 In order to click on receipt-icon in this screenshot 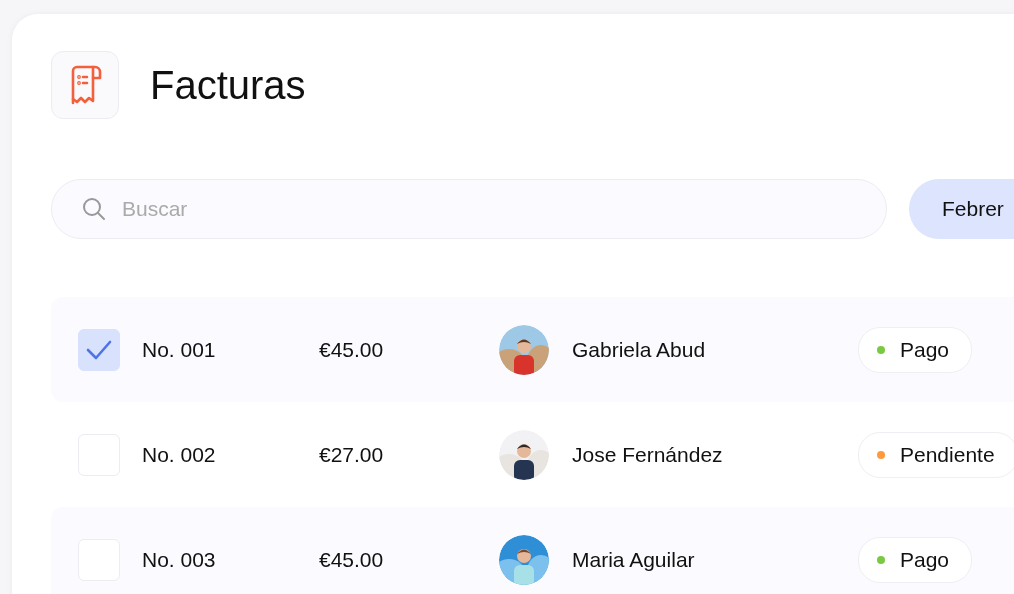, I will do `click(85, 85)`.